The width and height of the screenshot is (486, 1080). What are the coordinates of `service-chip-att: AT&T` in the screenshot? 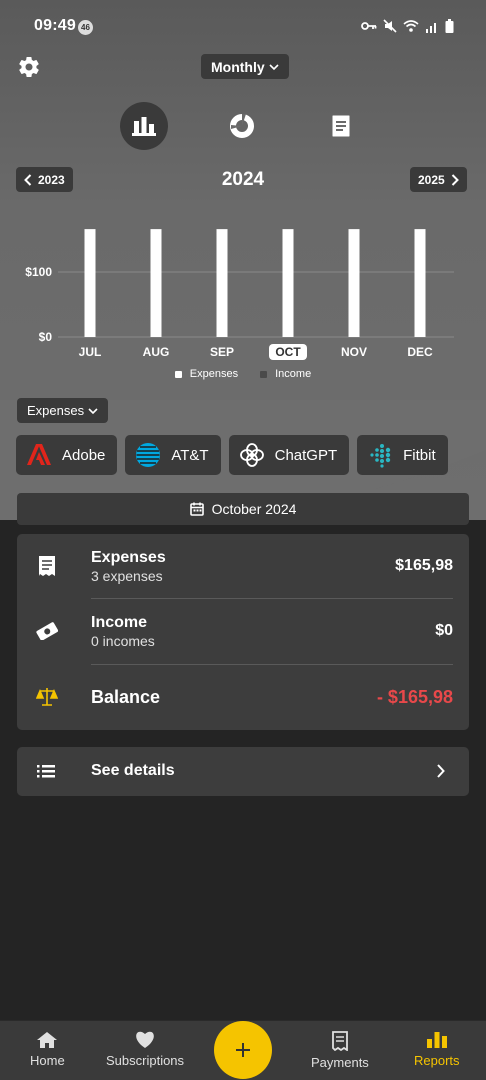 It's located at (173, 455).